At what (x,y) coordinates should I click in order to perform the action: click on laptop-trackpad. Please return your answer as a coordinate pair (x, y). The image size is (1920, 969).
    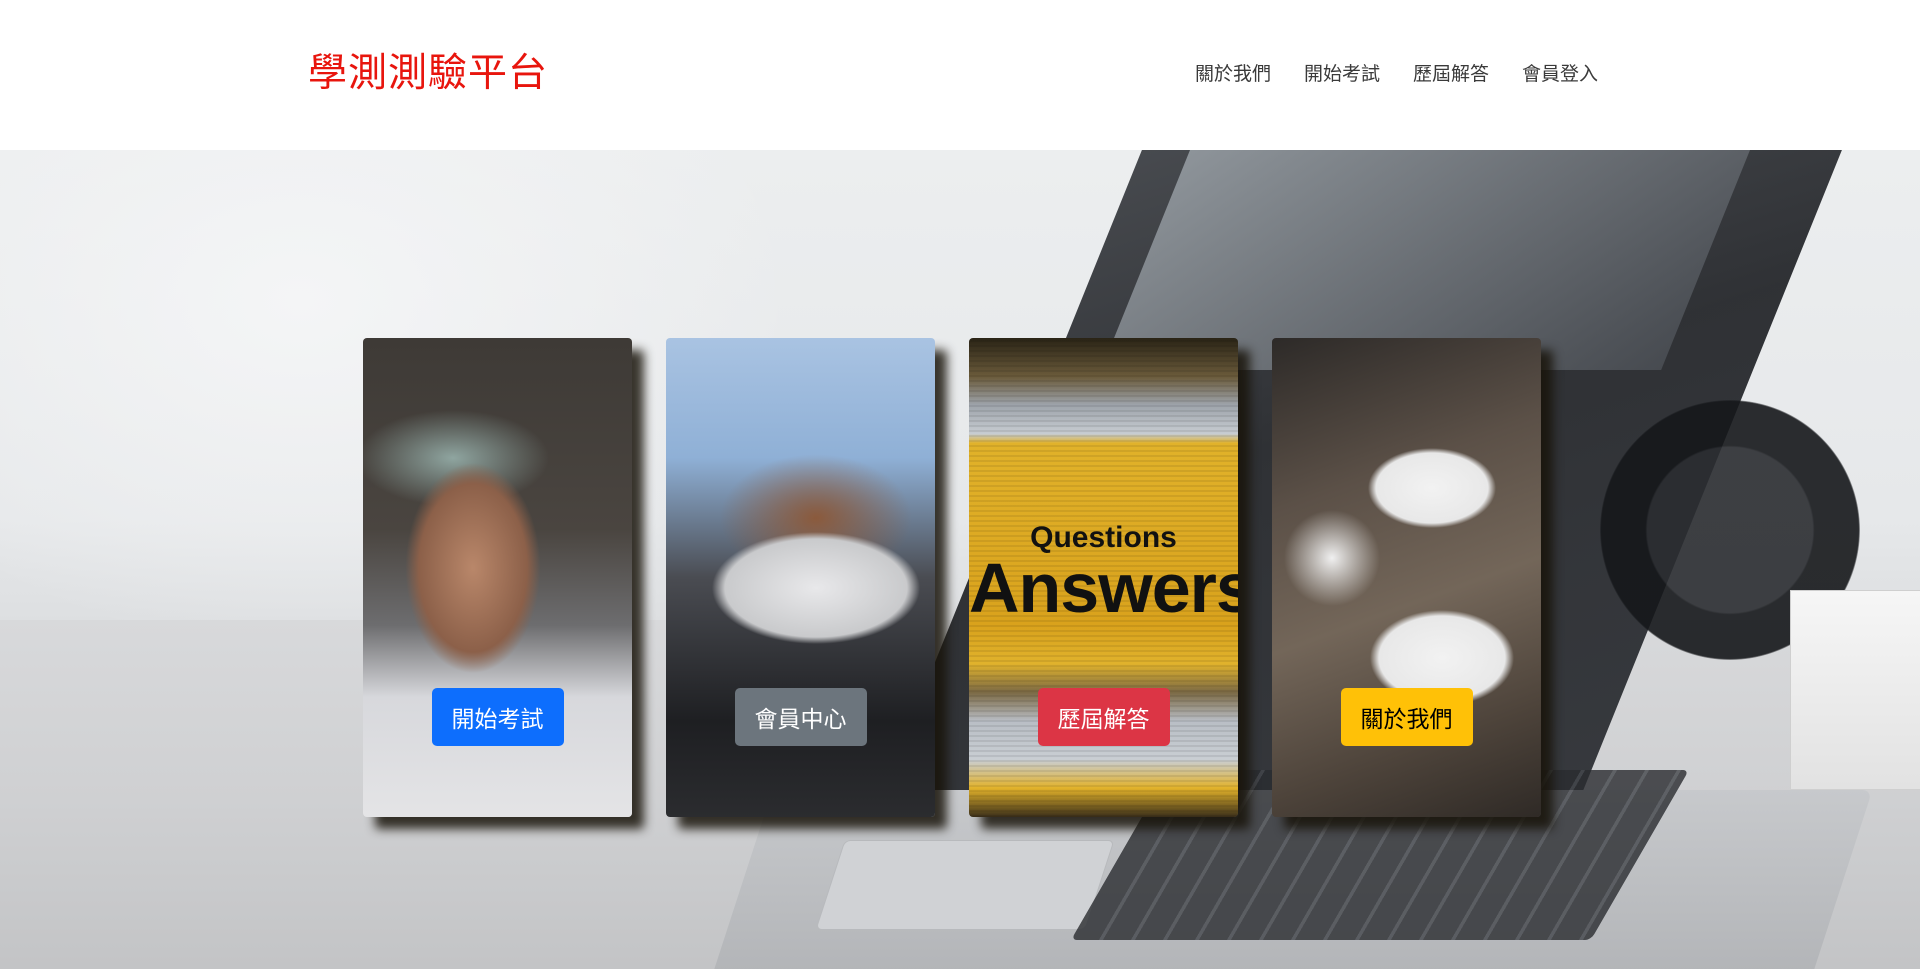
    Looking at the image, I should click on (965, 885).